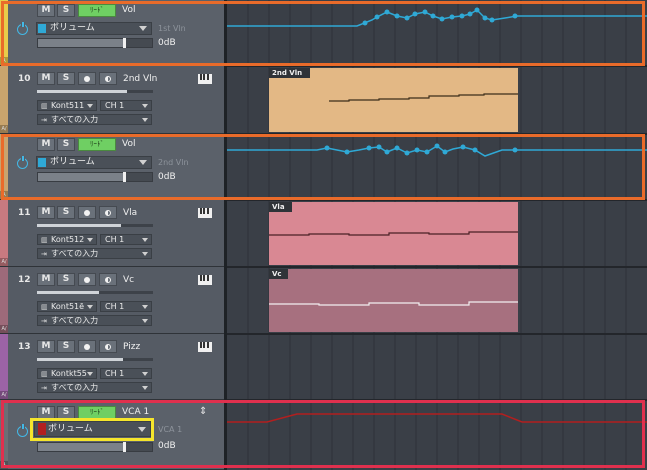 Image resolution: width=647 pixels, height=470 pixels. I want to click on track-name: Pizz, so click(131, 347).